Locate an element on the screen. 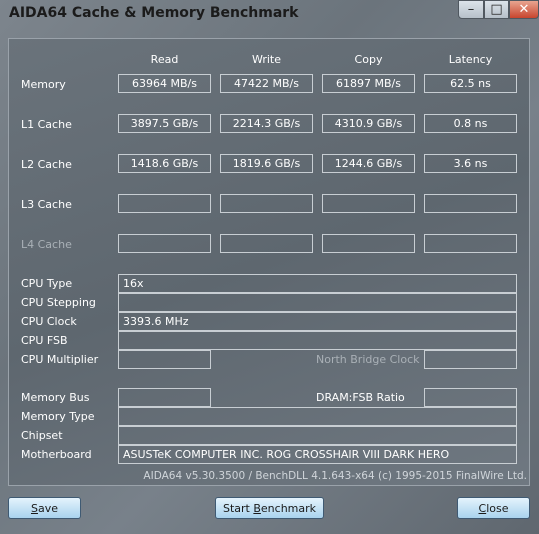 Image resolution: width=539 pixels, height=534 pixels. l4-read-value is located at coordinates (164, 243).